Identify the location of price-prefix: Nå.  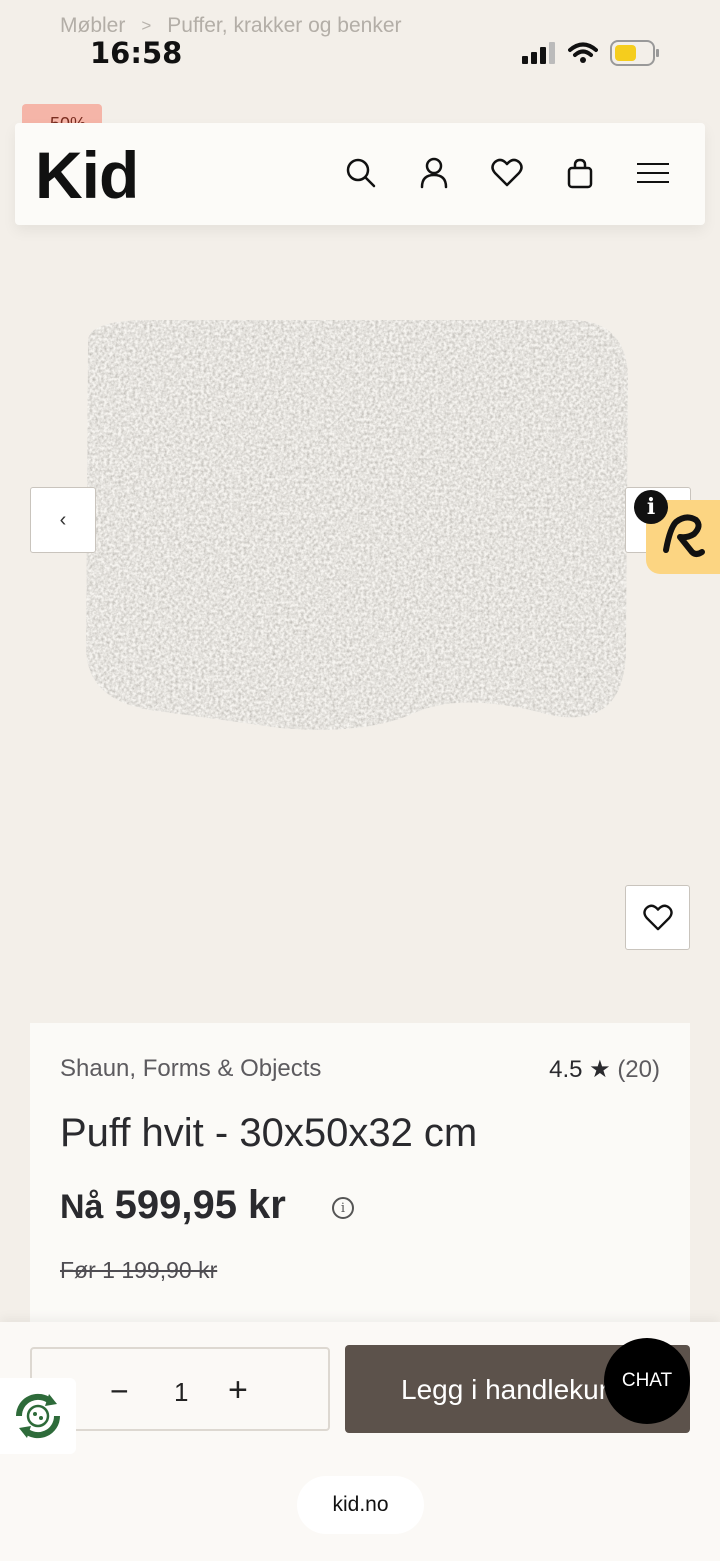
(82, 1207).